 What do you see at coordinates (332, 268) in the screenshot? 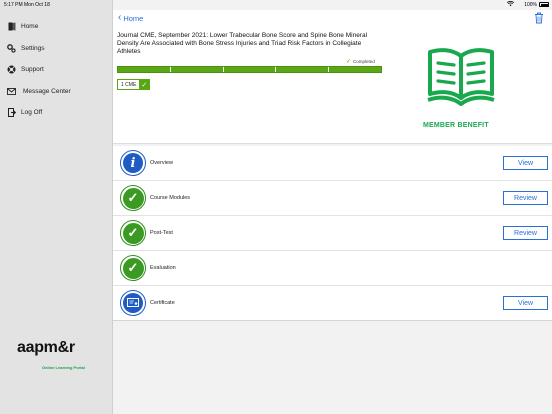
I see `list-item-evaluation: ✓ Evaluation` at bounding box center [332, 268].